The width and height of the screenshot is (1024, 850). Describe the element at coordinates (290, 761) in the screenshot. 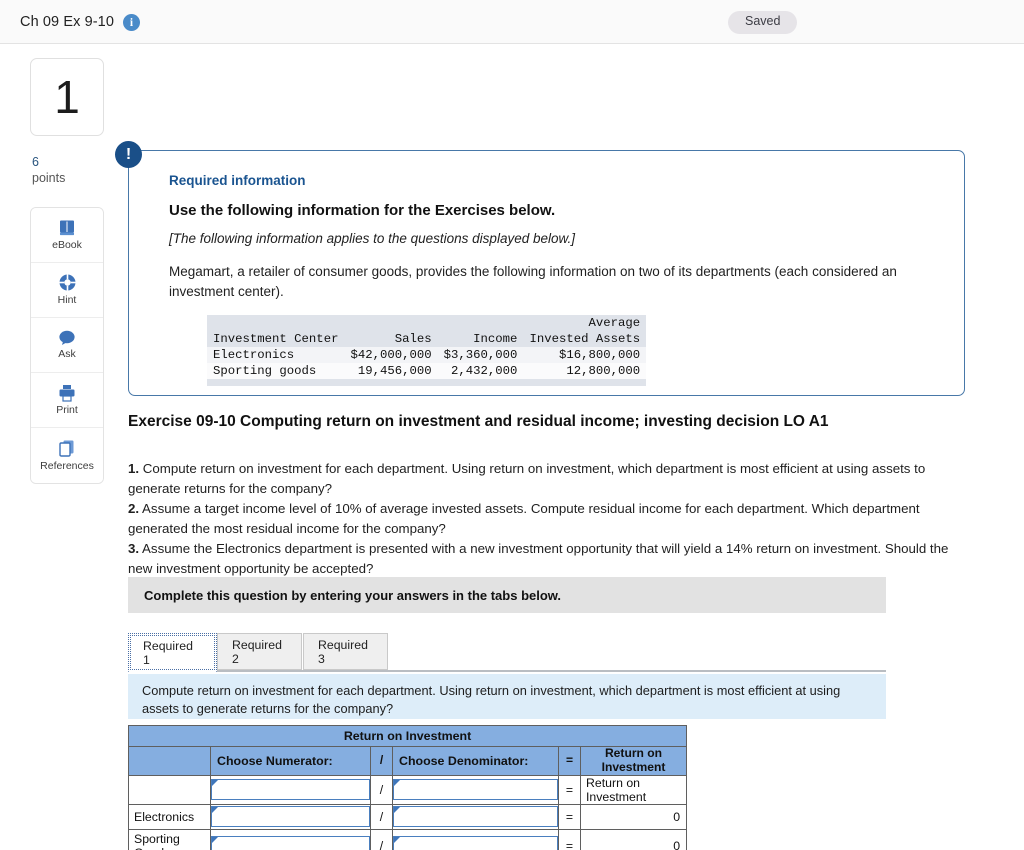

I see `column-header-numerator: Choose Numerator:` at that location.